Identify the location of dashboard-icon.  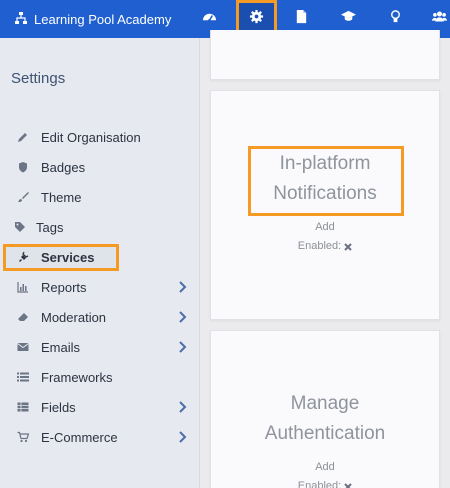
(209, 19).